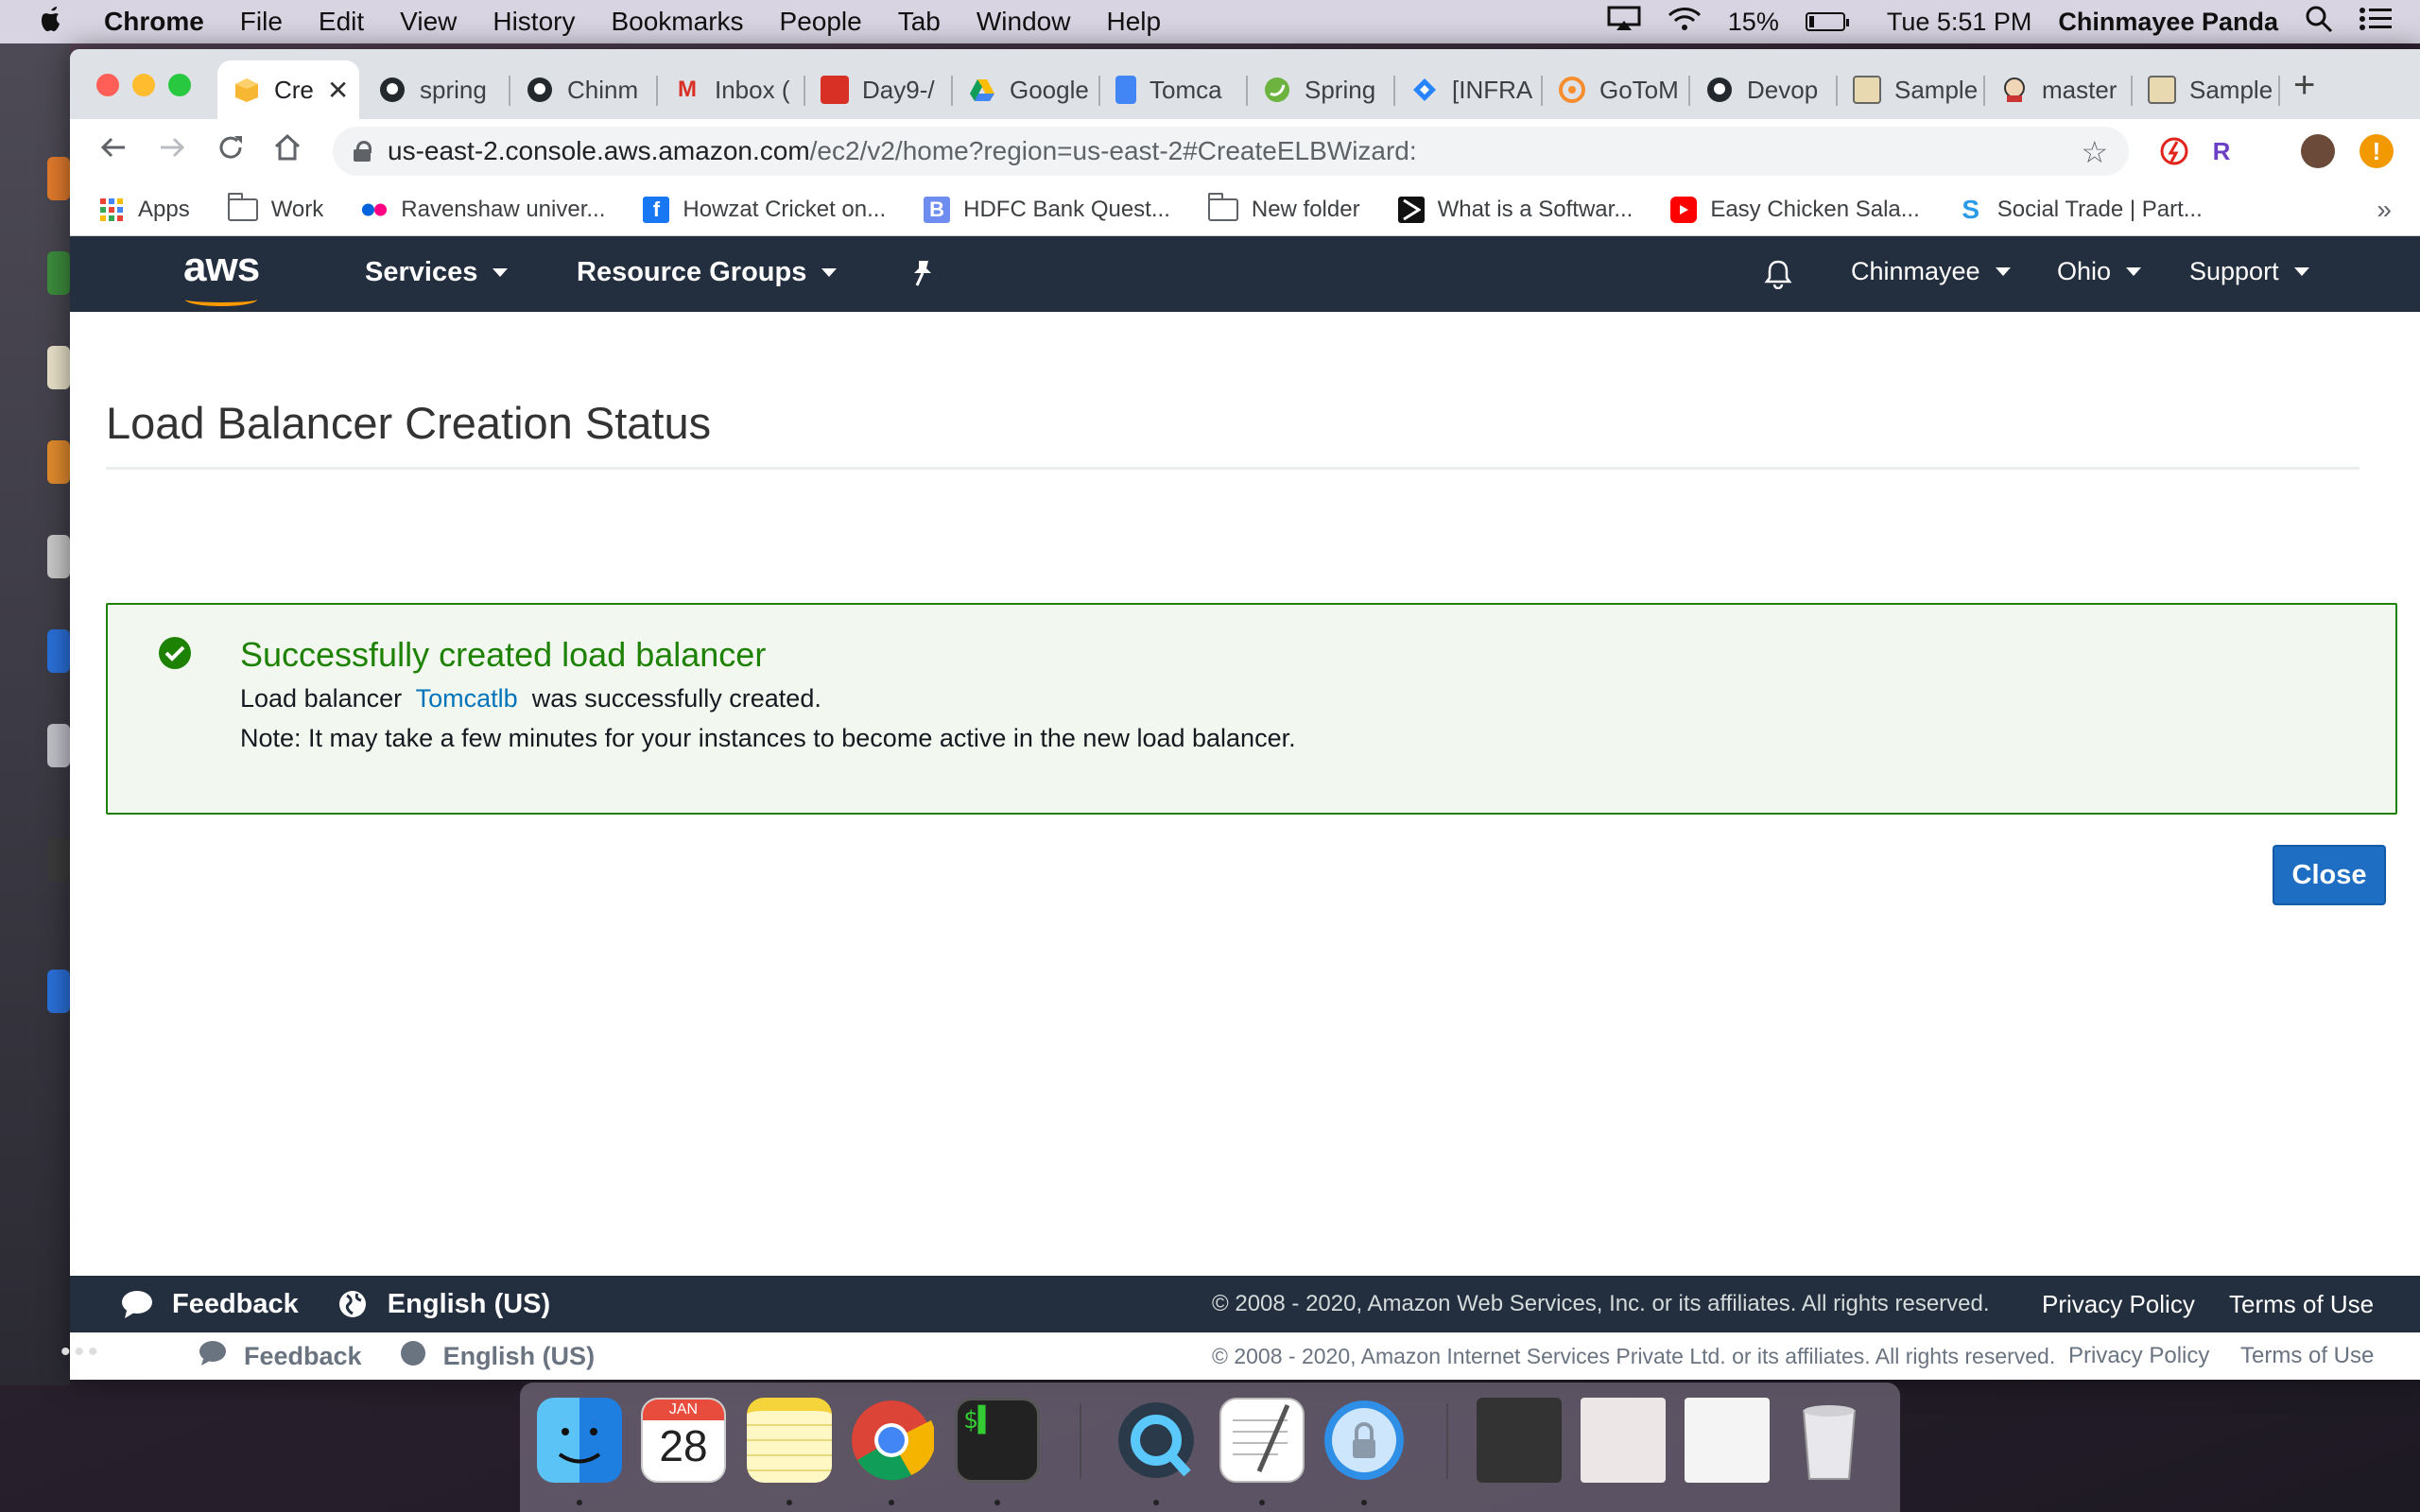  Describe the element at coordinates (81, 1351) in the screenshot. I see `background-window-dots: •••` at that location.